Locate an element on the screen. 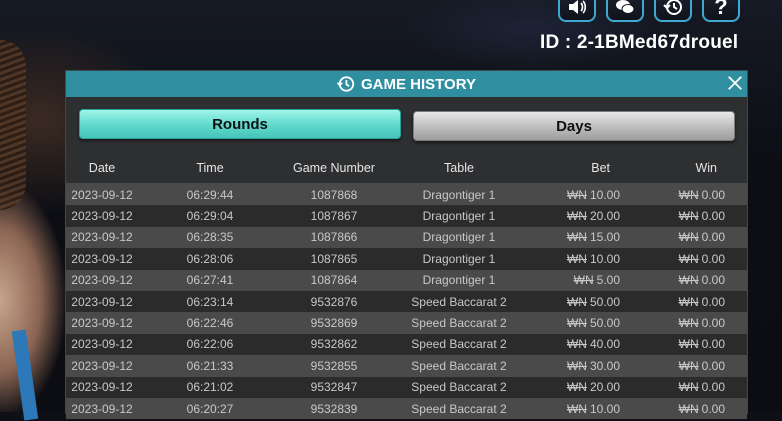  chat-icon is located at coordinates (625, 7).